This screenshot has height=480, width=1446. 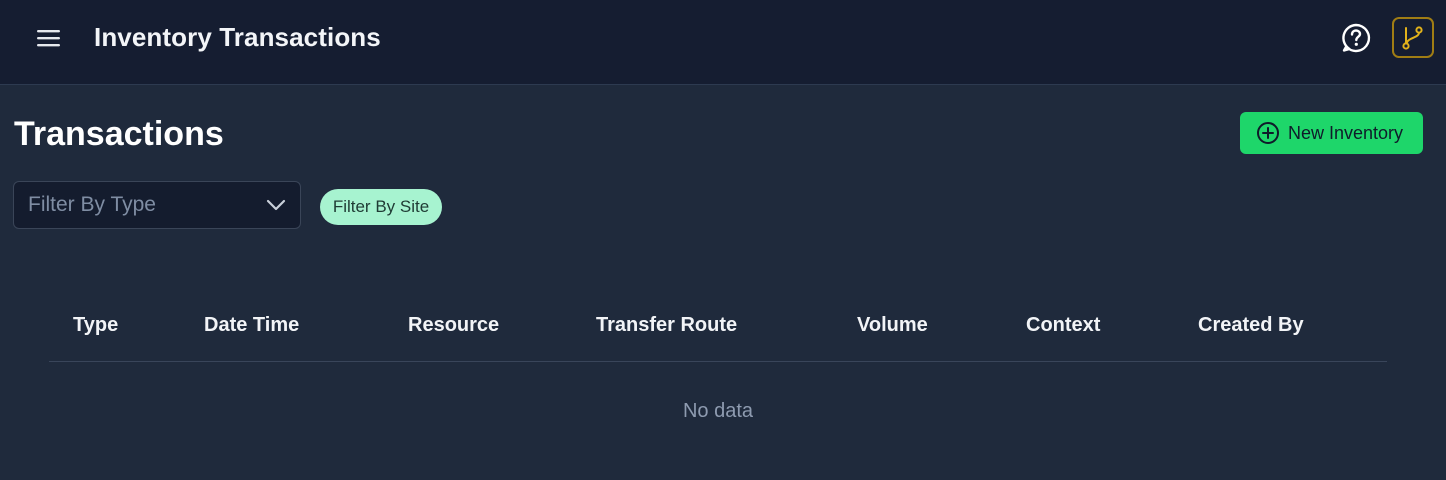 I want to click on new-inventory-button: New Inventory, so click(x=1331, y=133).